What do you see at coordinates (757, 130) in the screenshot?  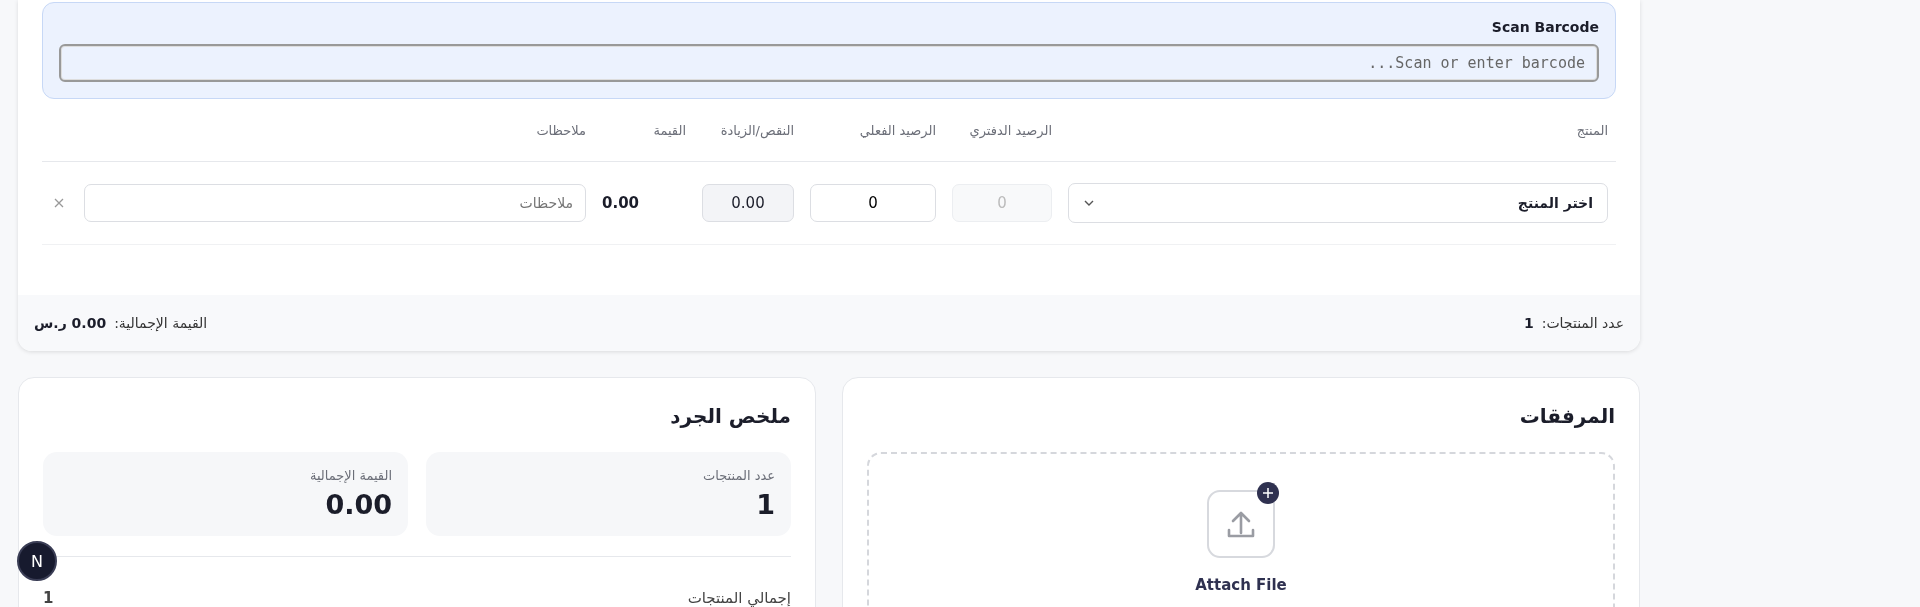 I see `column-header: النقص/الزيادة` at bounding box center [757, 130].